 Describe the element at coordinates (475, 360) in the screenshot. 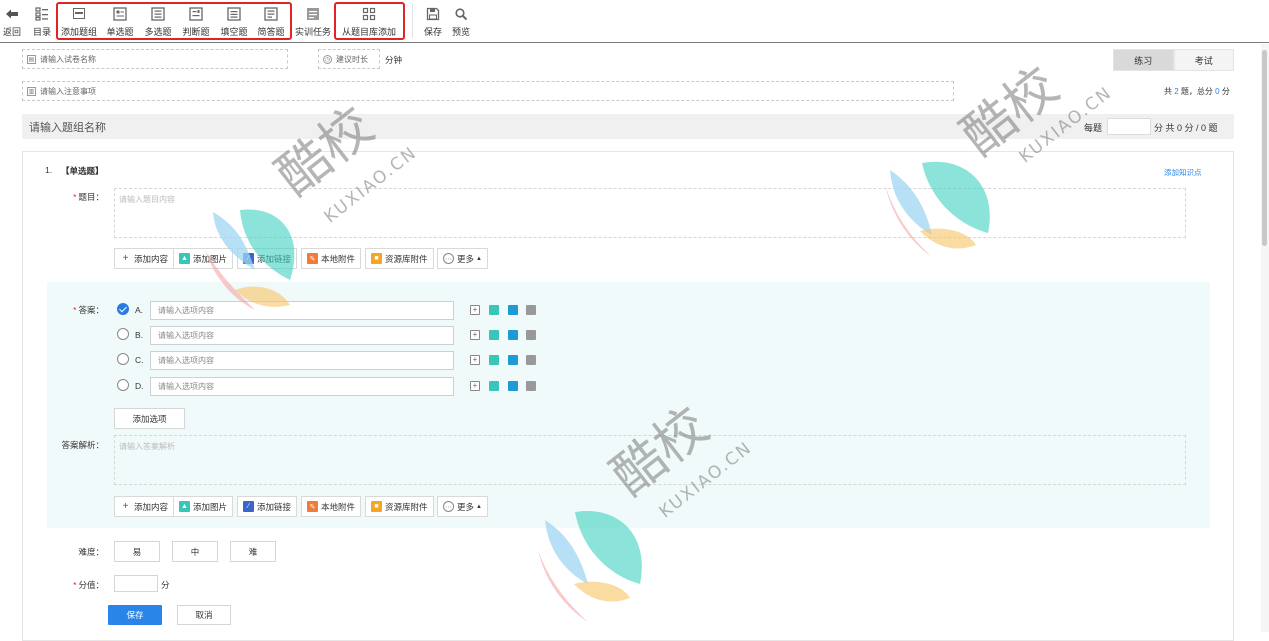

I see `option-c-plus-square-icon: +` at that location.